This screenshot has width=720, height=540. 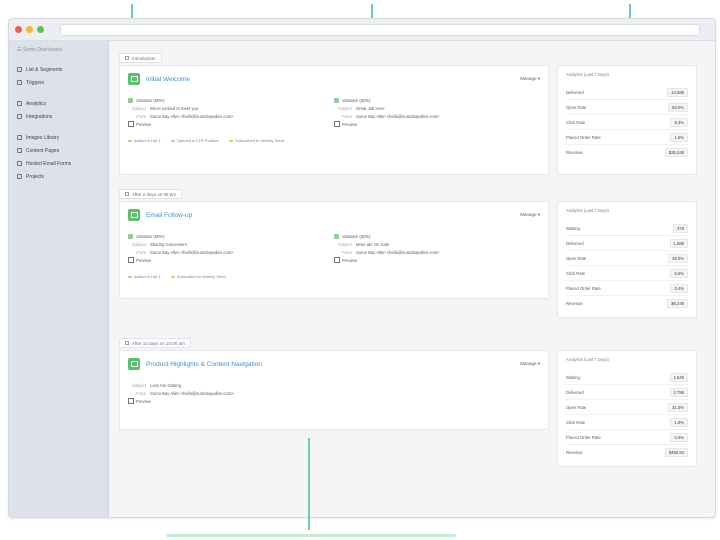 I want to click on stat-row: Waiting 1,549, so click(x=627, y=377).